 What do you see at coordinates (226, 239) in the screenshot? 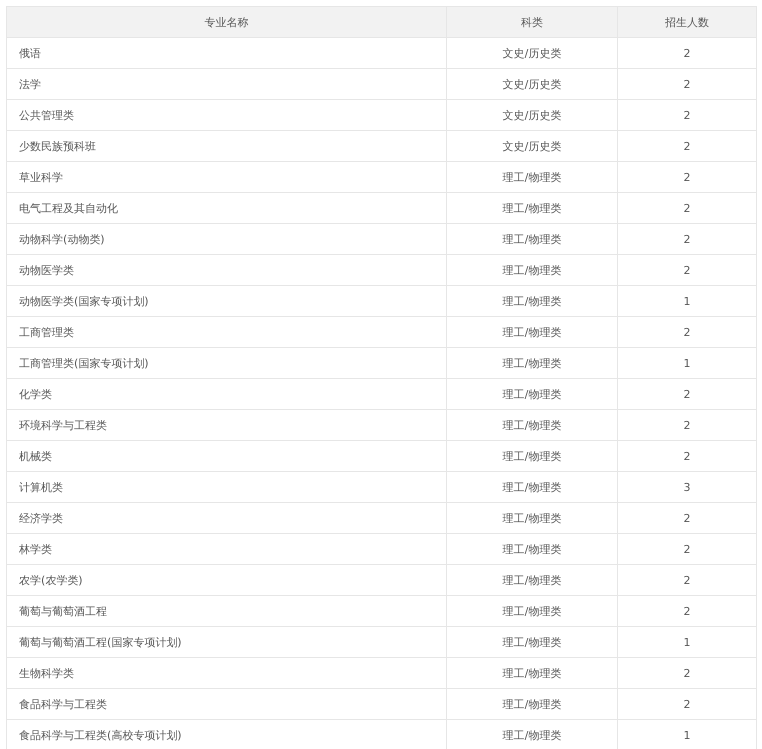
I see `table-cell: 动物科学(动物类)` at bounding box center [226, 239].